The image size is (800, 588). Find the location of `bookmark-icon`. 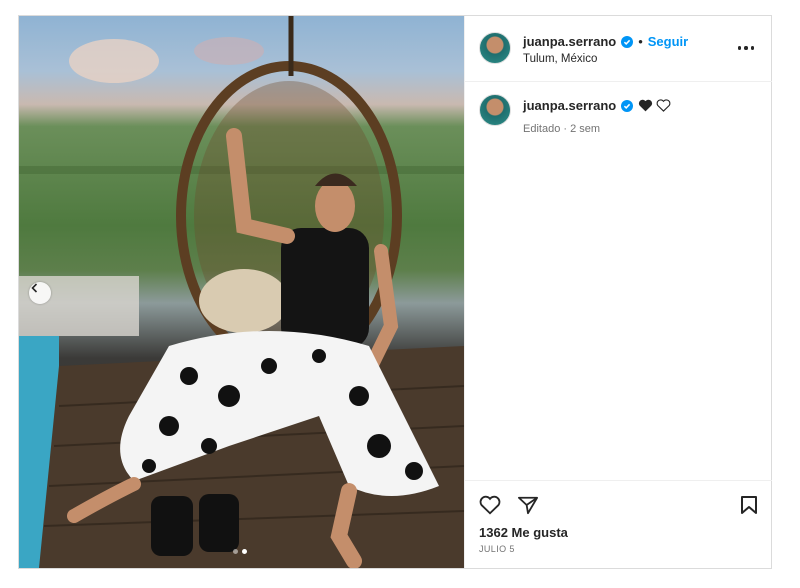

bookmark-icon is located at coordinates (749, 505).